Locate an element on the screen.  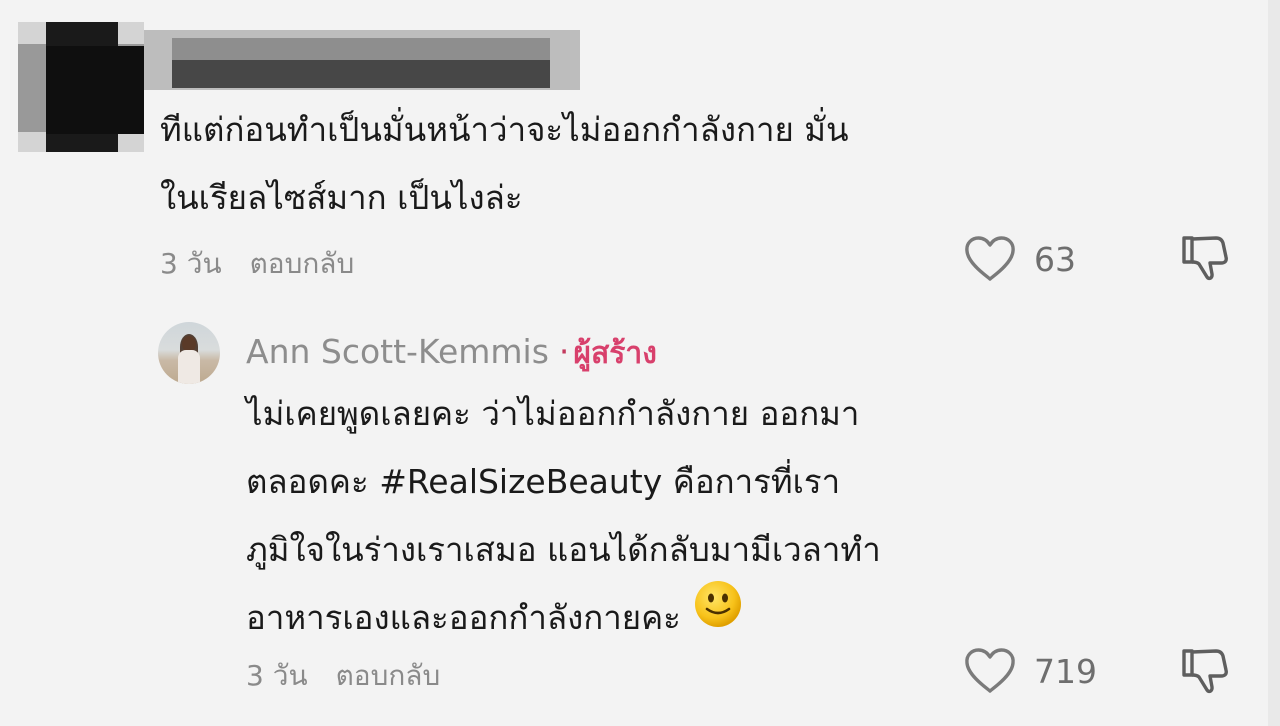
like-count: 719 is located at coordinates (1065, 671).